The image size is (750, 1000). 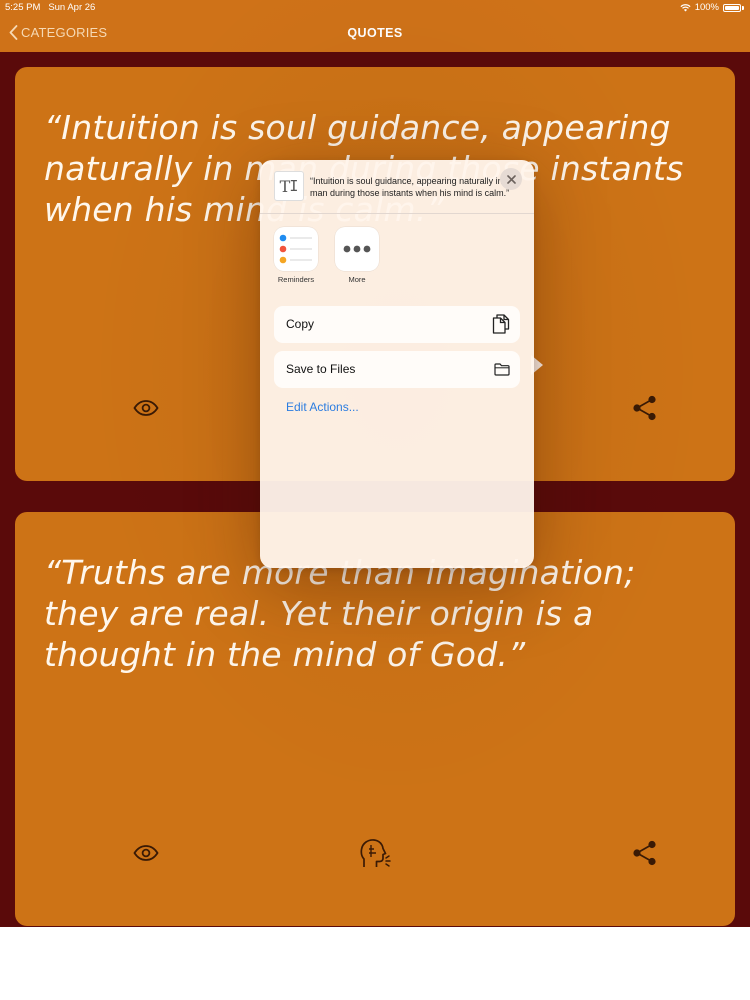 What do you see at coordinates (685, 7) in the screenshot?
I see `wifi-icon` at bounding box center [685, 7].